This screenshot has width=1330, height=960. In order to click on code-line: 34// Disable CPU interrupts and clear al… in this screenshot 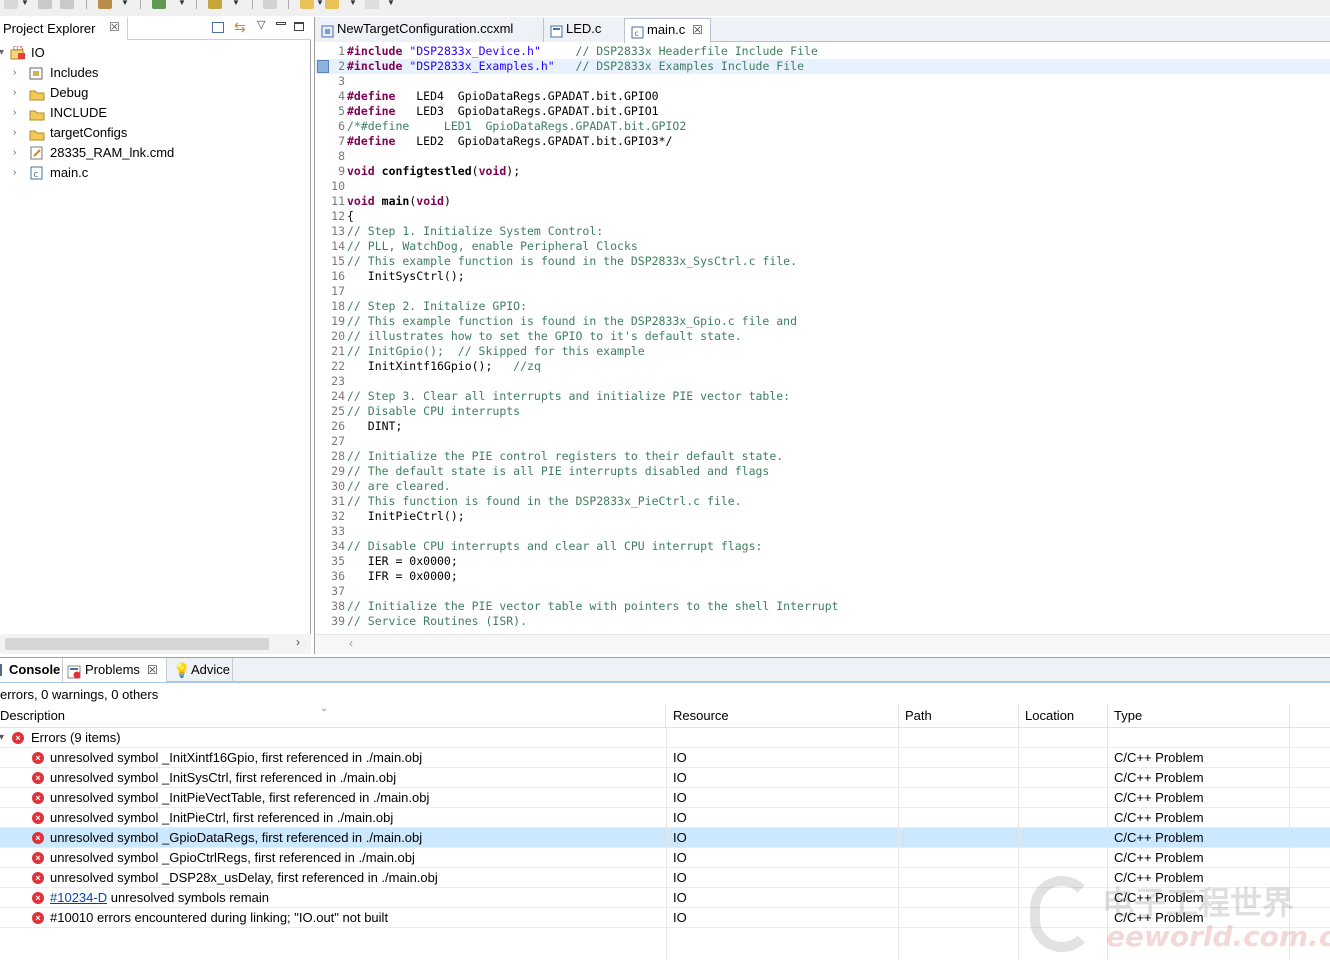, I will do `click(822, 546)`.